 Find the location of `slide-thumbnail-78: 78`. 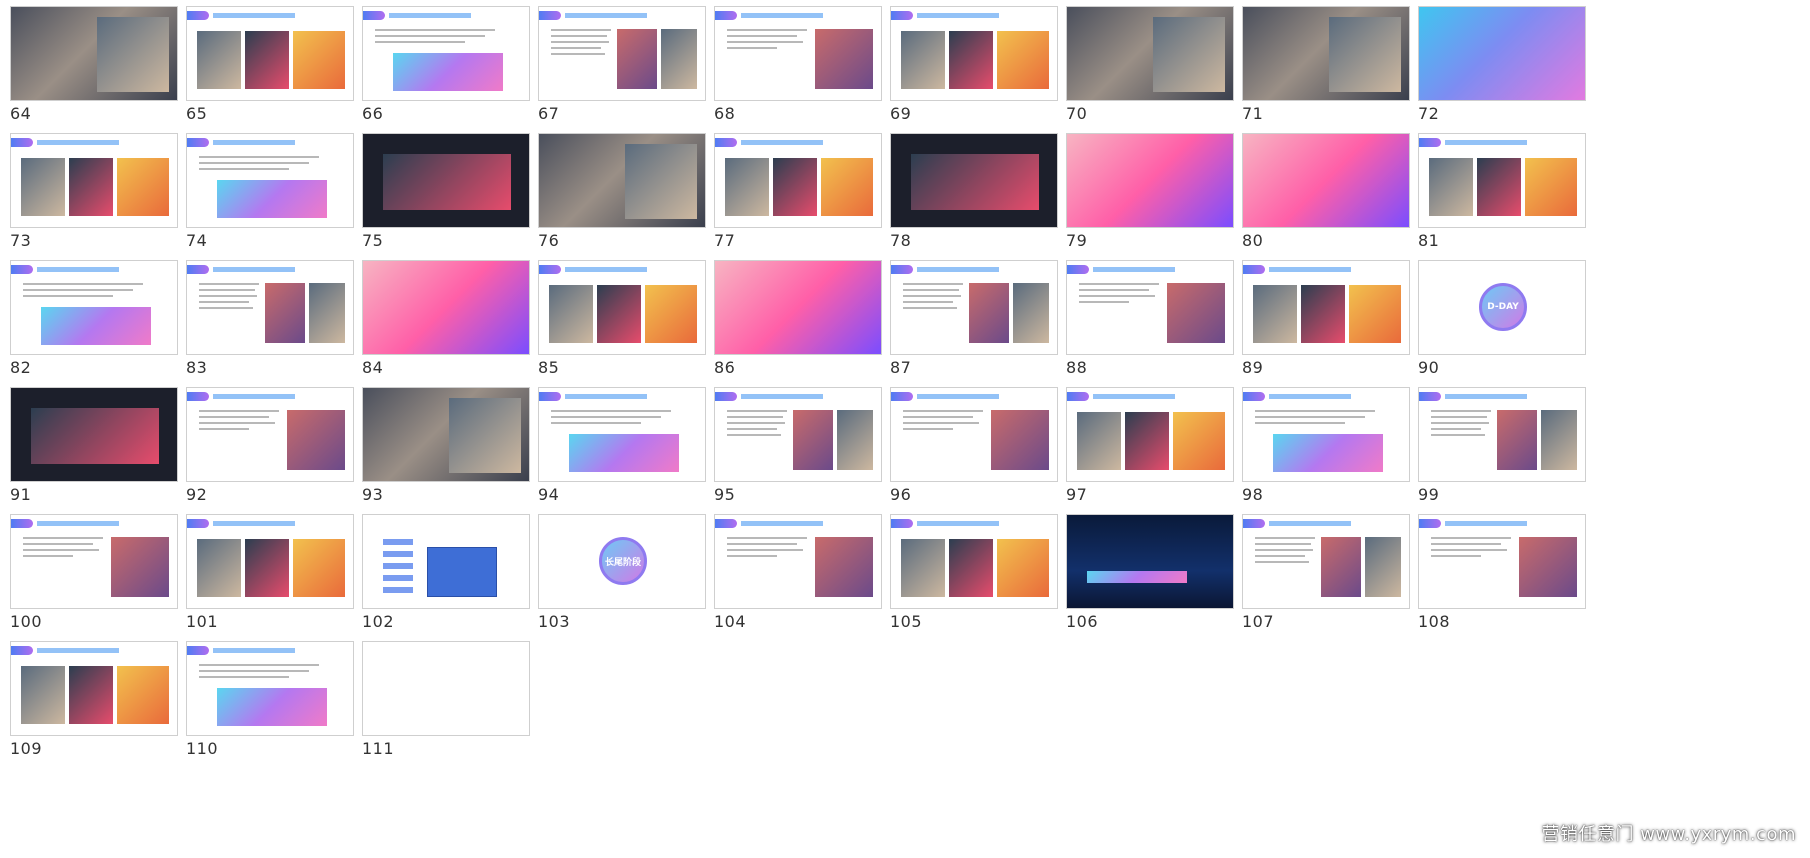

slide-thumbnail-78: 78 is located at coordinates (969, 197).